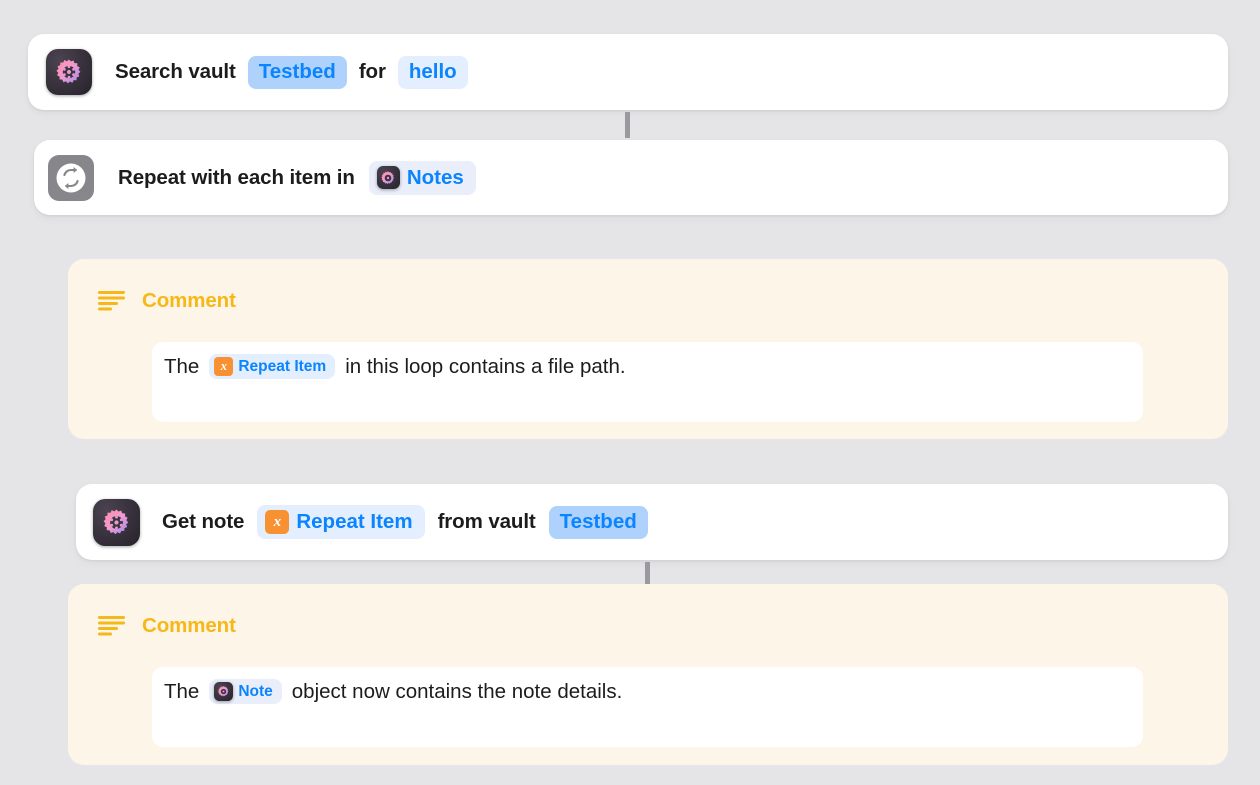 Image resolution: width=1260 pixels, height=785 pixels. What do you see at coordinates (203, 521) in the screenshot?
I see `action-label-get-note: Get note` at bounding box center [203, 521].